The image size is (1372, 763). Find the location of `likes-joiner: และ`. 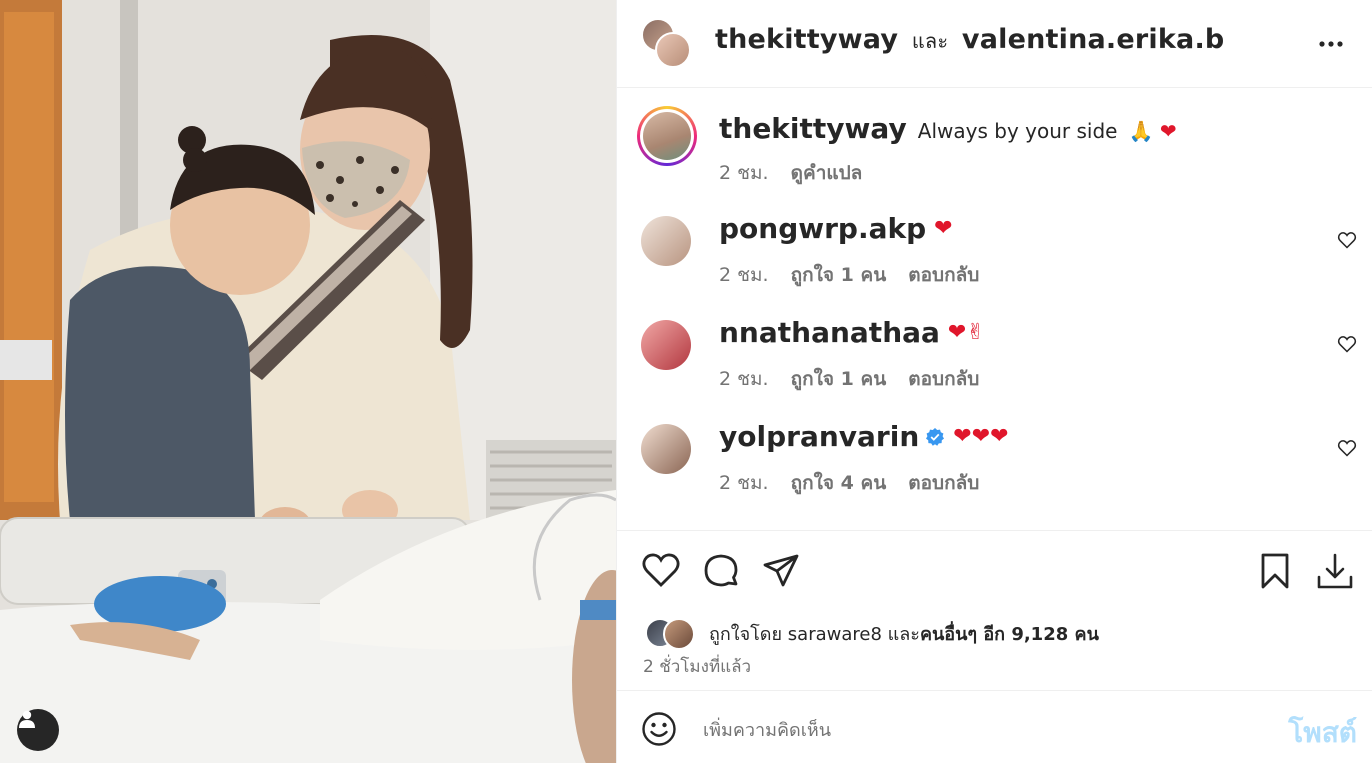

likes-joiner: และ is located at coordinates (903, 634).